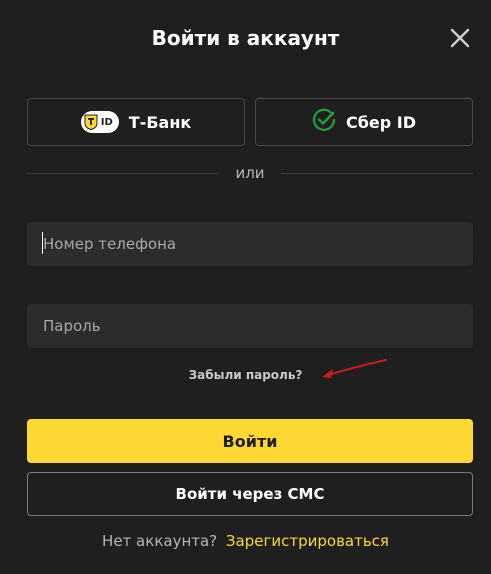 This screenshot has height=574, width=491. Describe the element at coordinates (245, 38) in the screenshot. I see `modal-title: Войти в аккаунт` at that location.